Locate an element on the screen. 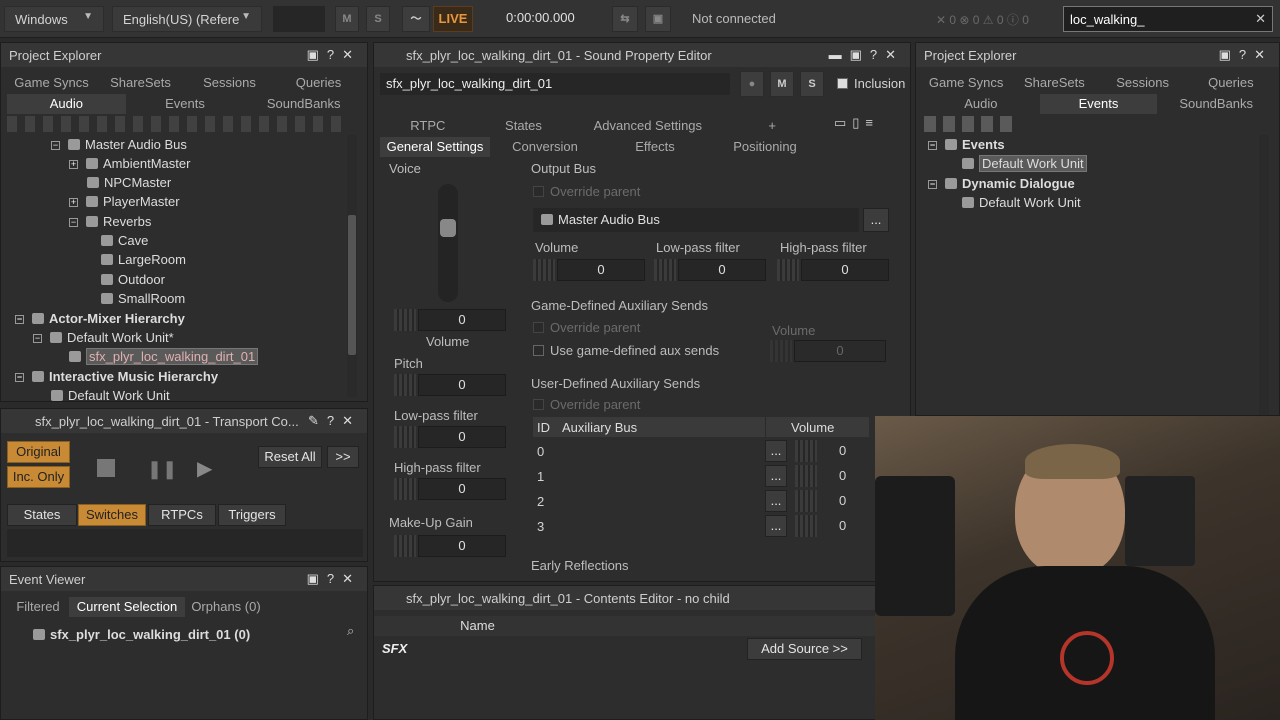 This screenshot has width=1280, height=720. game-override-parent-checkbox: Override parent is located at coordinates (586, 327).